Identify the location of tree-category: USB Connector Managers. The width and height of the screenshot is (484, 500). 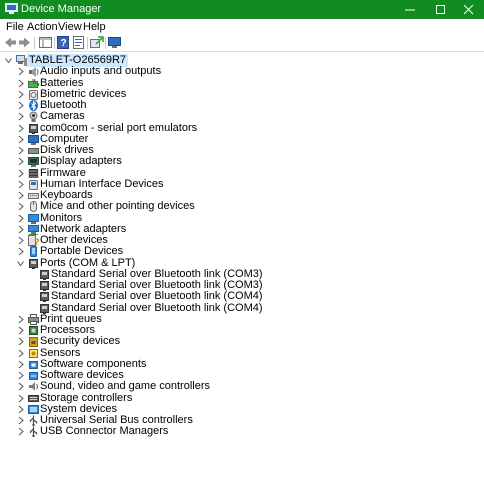
(242, 431).